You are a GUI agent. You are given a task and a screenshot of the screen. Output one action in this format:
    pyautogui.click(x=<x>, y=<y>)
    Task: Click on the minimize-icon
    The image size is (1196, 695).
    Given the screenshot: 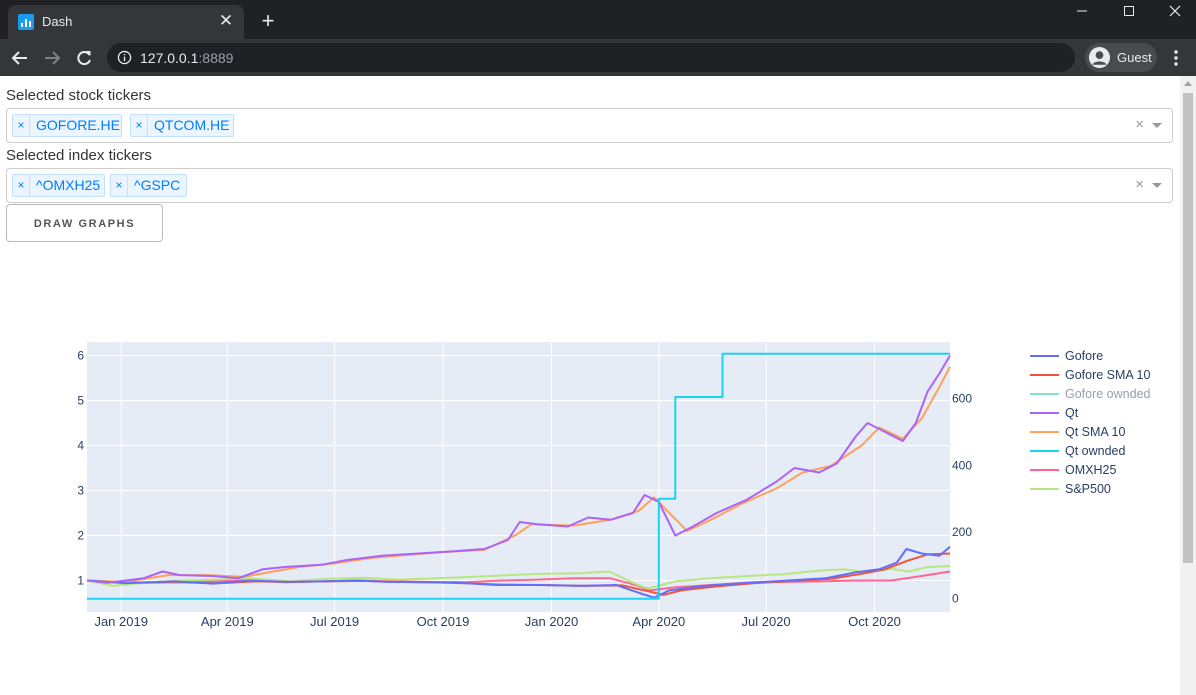 What is the action you would take?
    pyautogui.click(x=1082, y=11)
    